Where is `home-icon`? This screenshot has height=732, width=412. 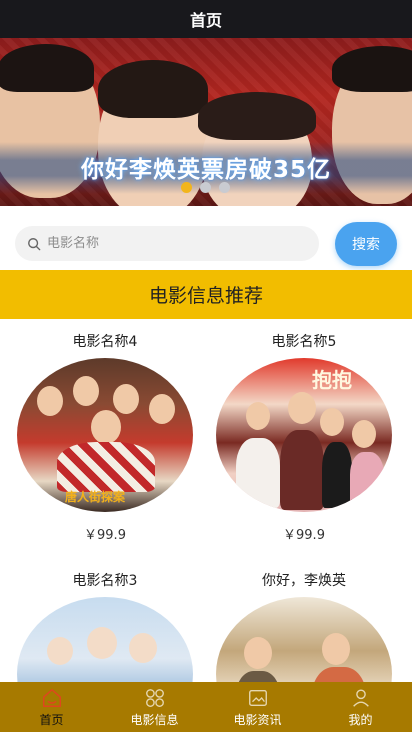 home-icon is located at coordinates (51, 697).